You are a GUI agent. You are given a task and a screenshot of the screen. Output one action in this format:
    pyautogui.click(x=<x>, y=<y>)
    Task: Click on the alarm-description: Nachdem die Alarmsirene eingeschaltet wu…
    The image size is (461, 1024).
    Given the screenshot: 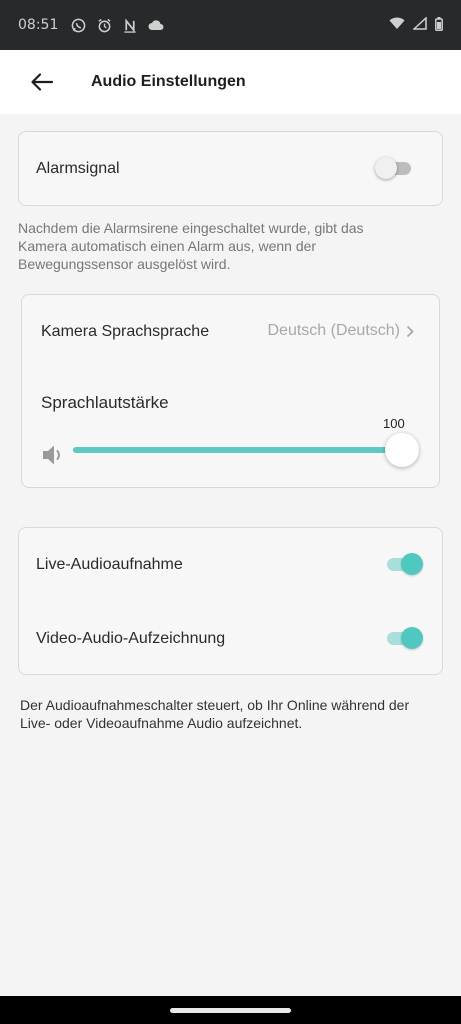 What is the action you would take?
    pyautogui.click(x=191, y=246)
    